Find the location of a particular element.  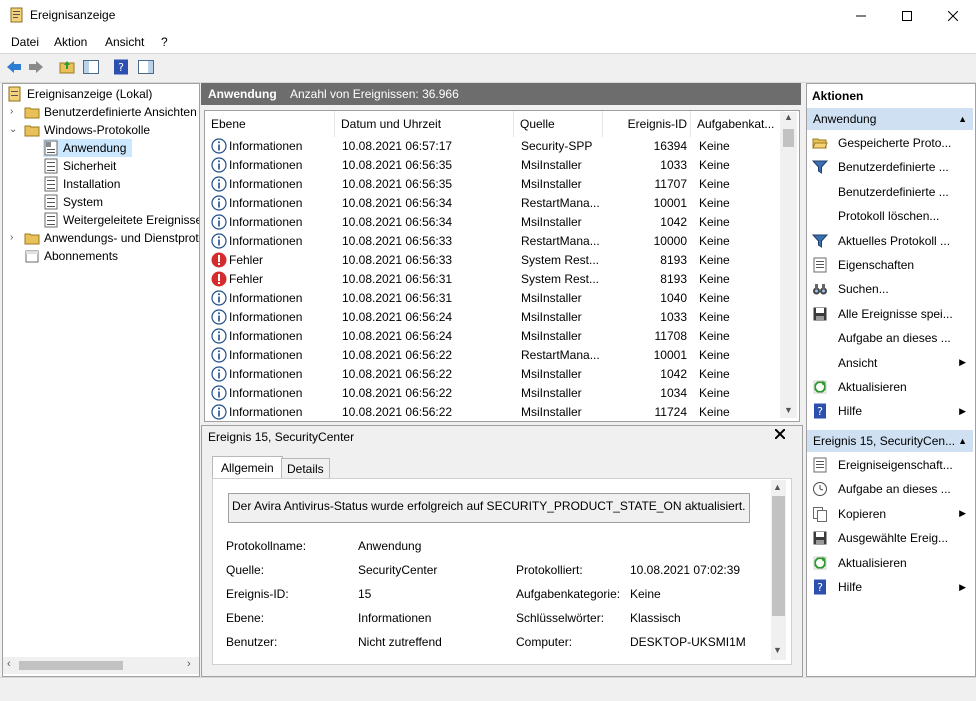

event-id: 11724 is located at coordinates (670, 412).